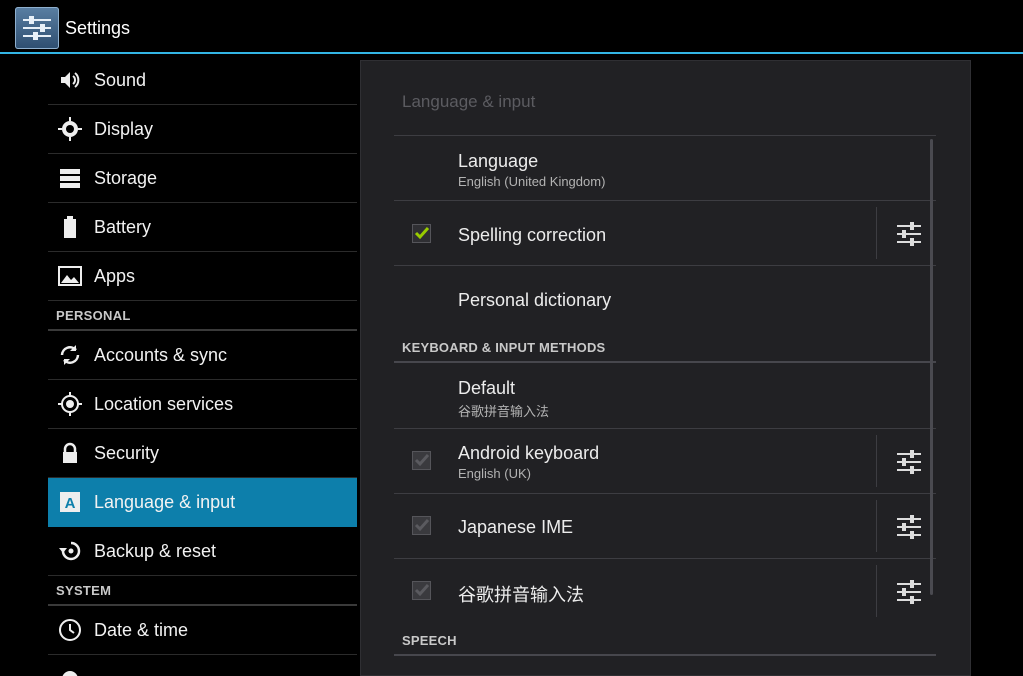 The image size is (1023, 676). What do you see at coordinates (665, 591) in the screenshot?
I see `pref-google-pinyin: 谷歌拼音输入法` at bounding box center [665, 591].